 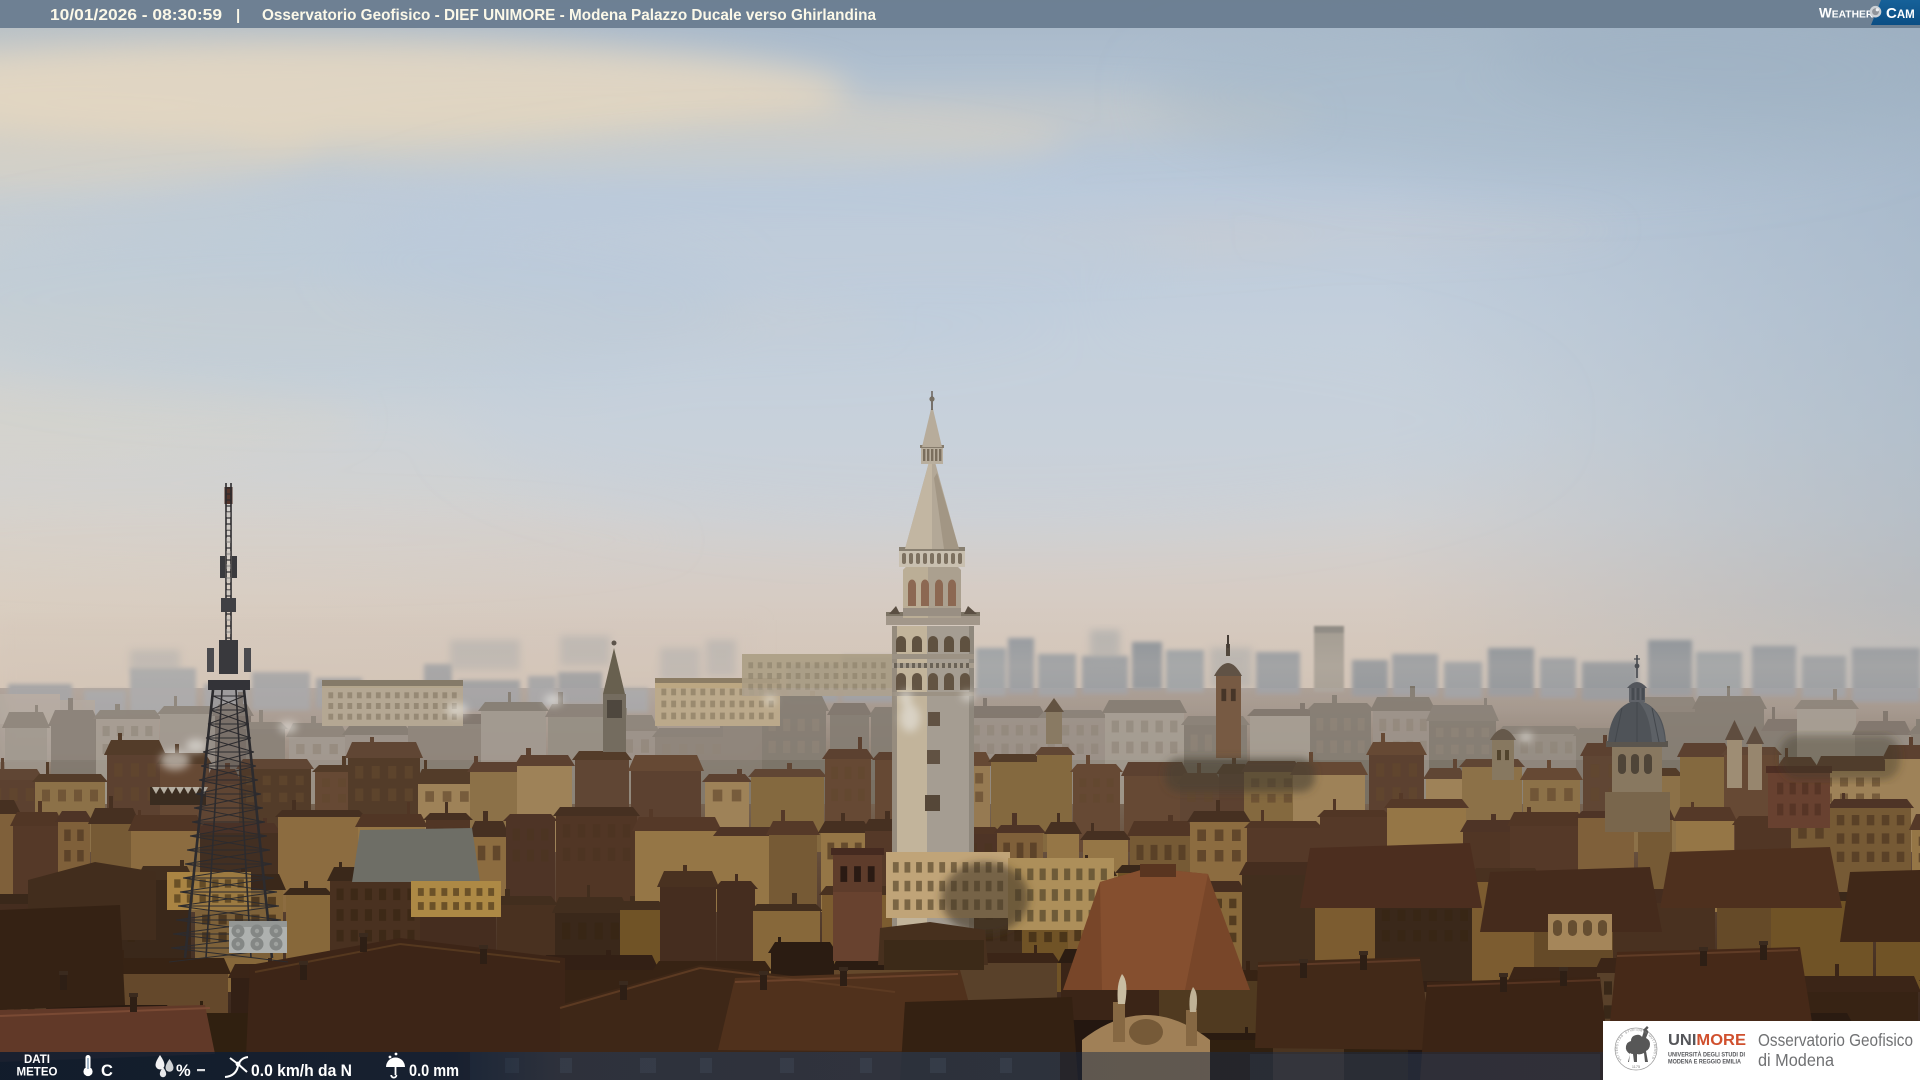 I want to click on svg-text: 10/01/2026 - 08:30:59, so click(x=136, y=15).